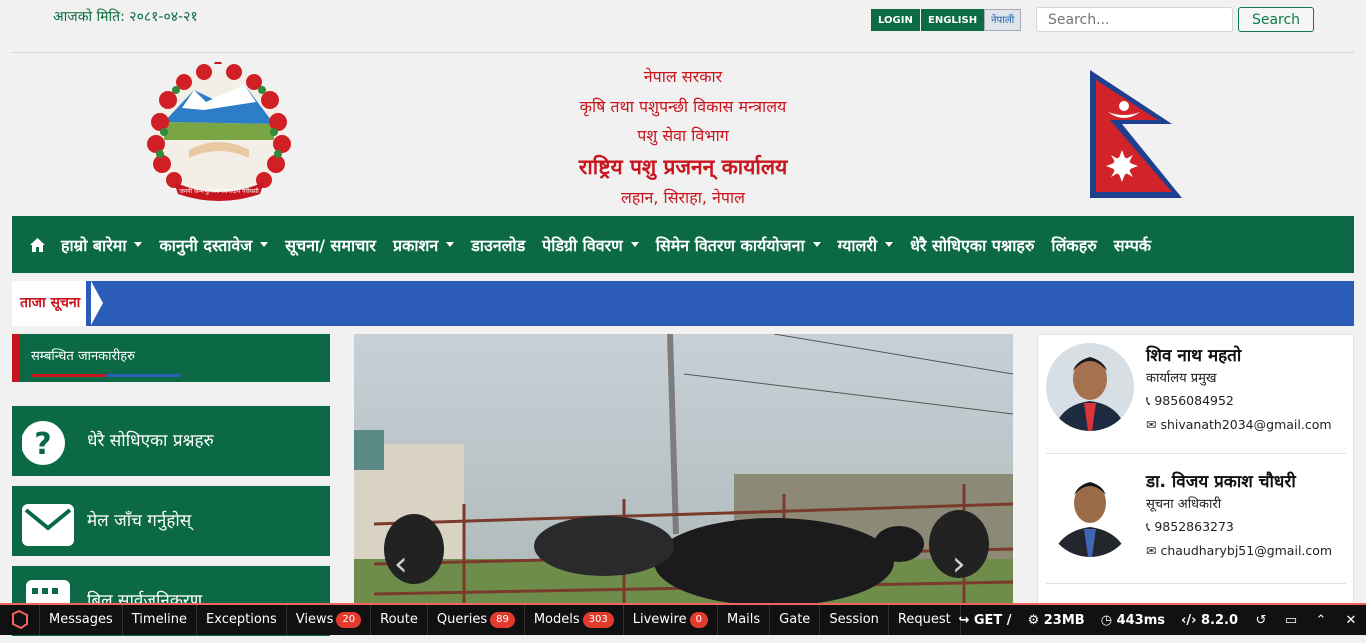  I want to click on login-button: LOGIN, so click(895, 20).